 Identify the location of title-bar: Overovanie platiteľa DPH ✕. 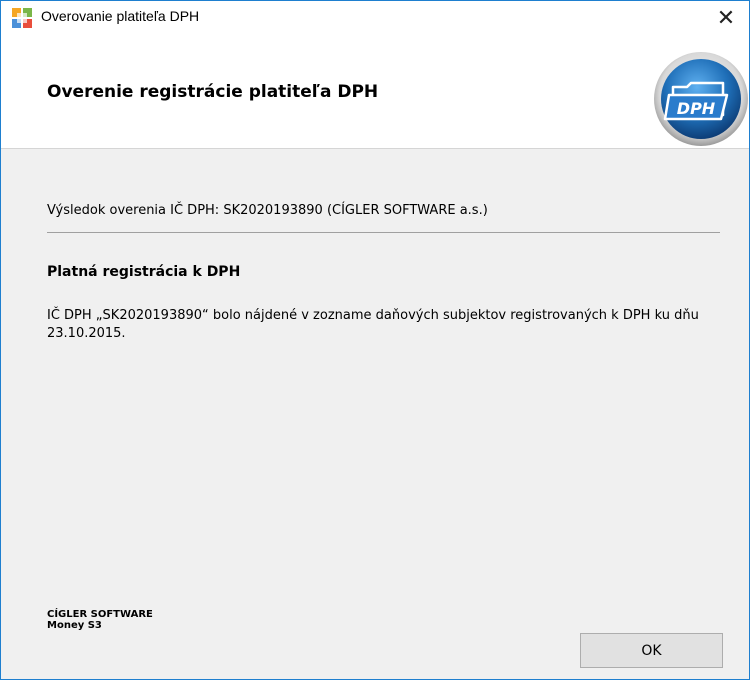
(375, 18).